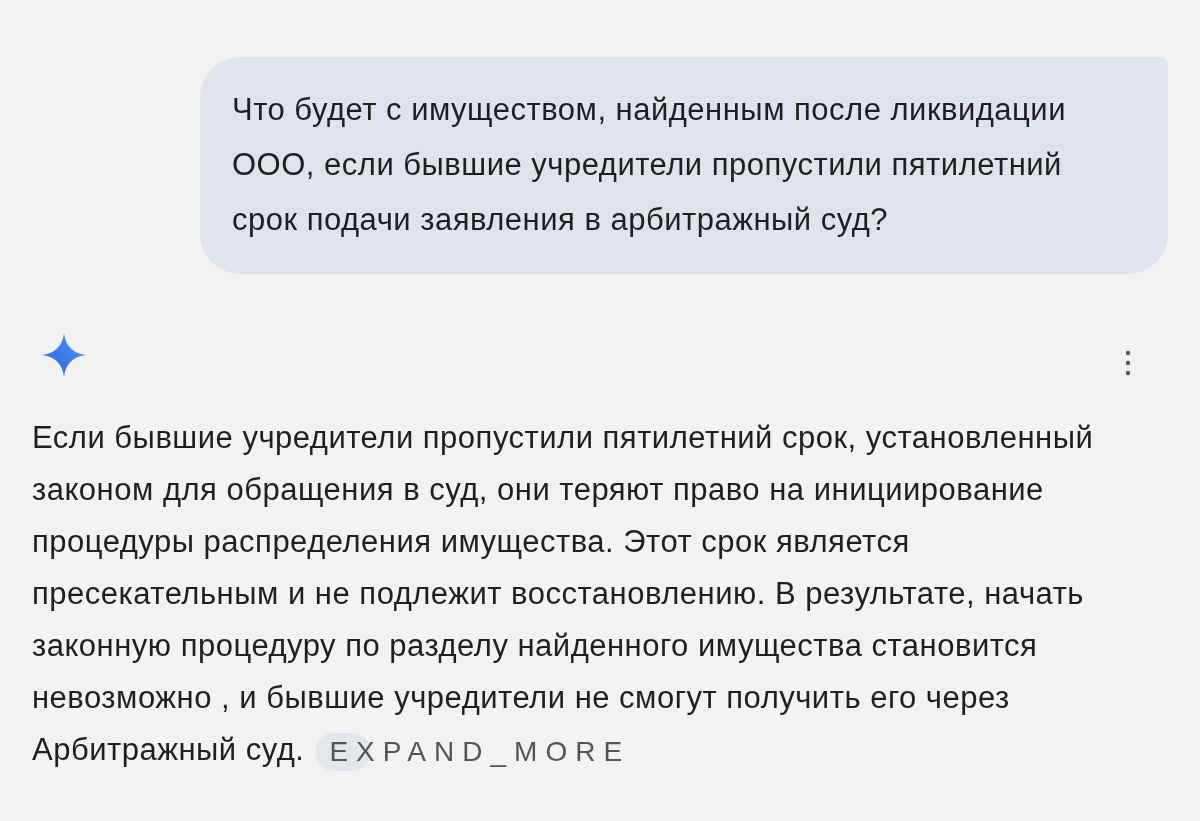 The height and width of the screenshot is (821, 1200). I want to click on sparkle-icon, so click(64, 355).